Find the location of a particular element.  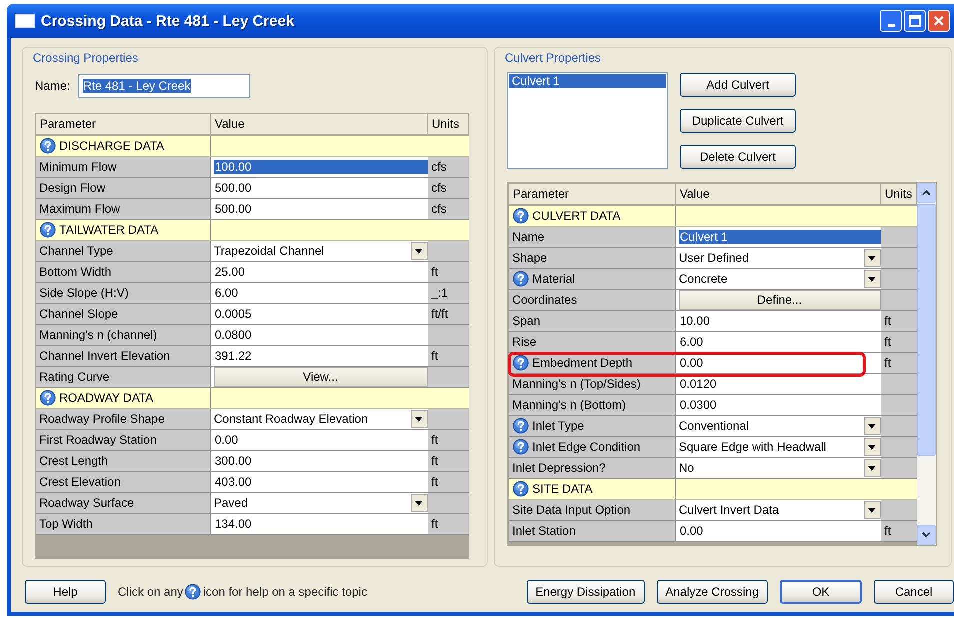

culvert-list-item: Culvert 1 is located at coordinates (587, 81).